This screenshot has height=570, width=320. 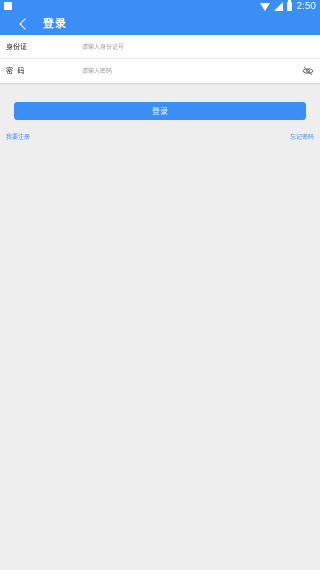 I want to click on signal-icon, so click(x=278, y=6).